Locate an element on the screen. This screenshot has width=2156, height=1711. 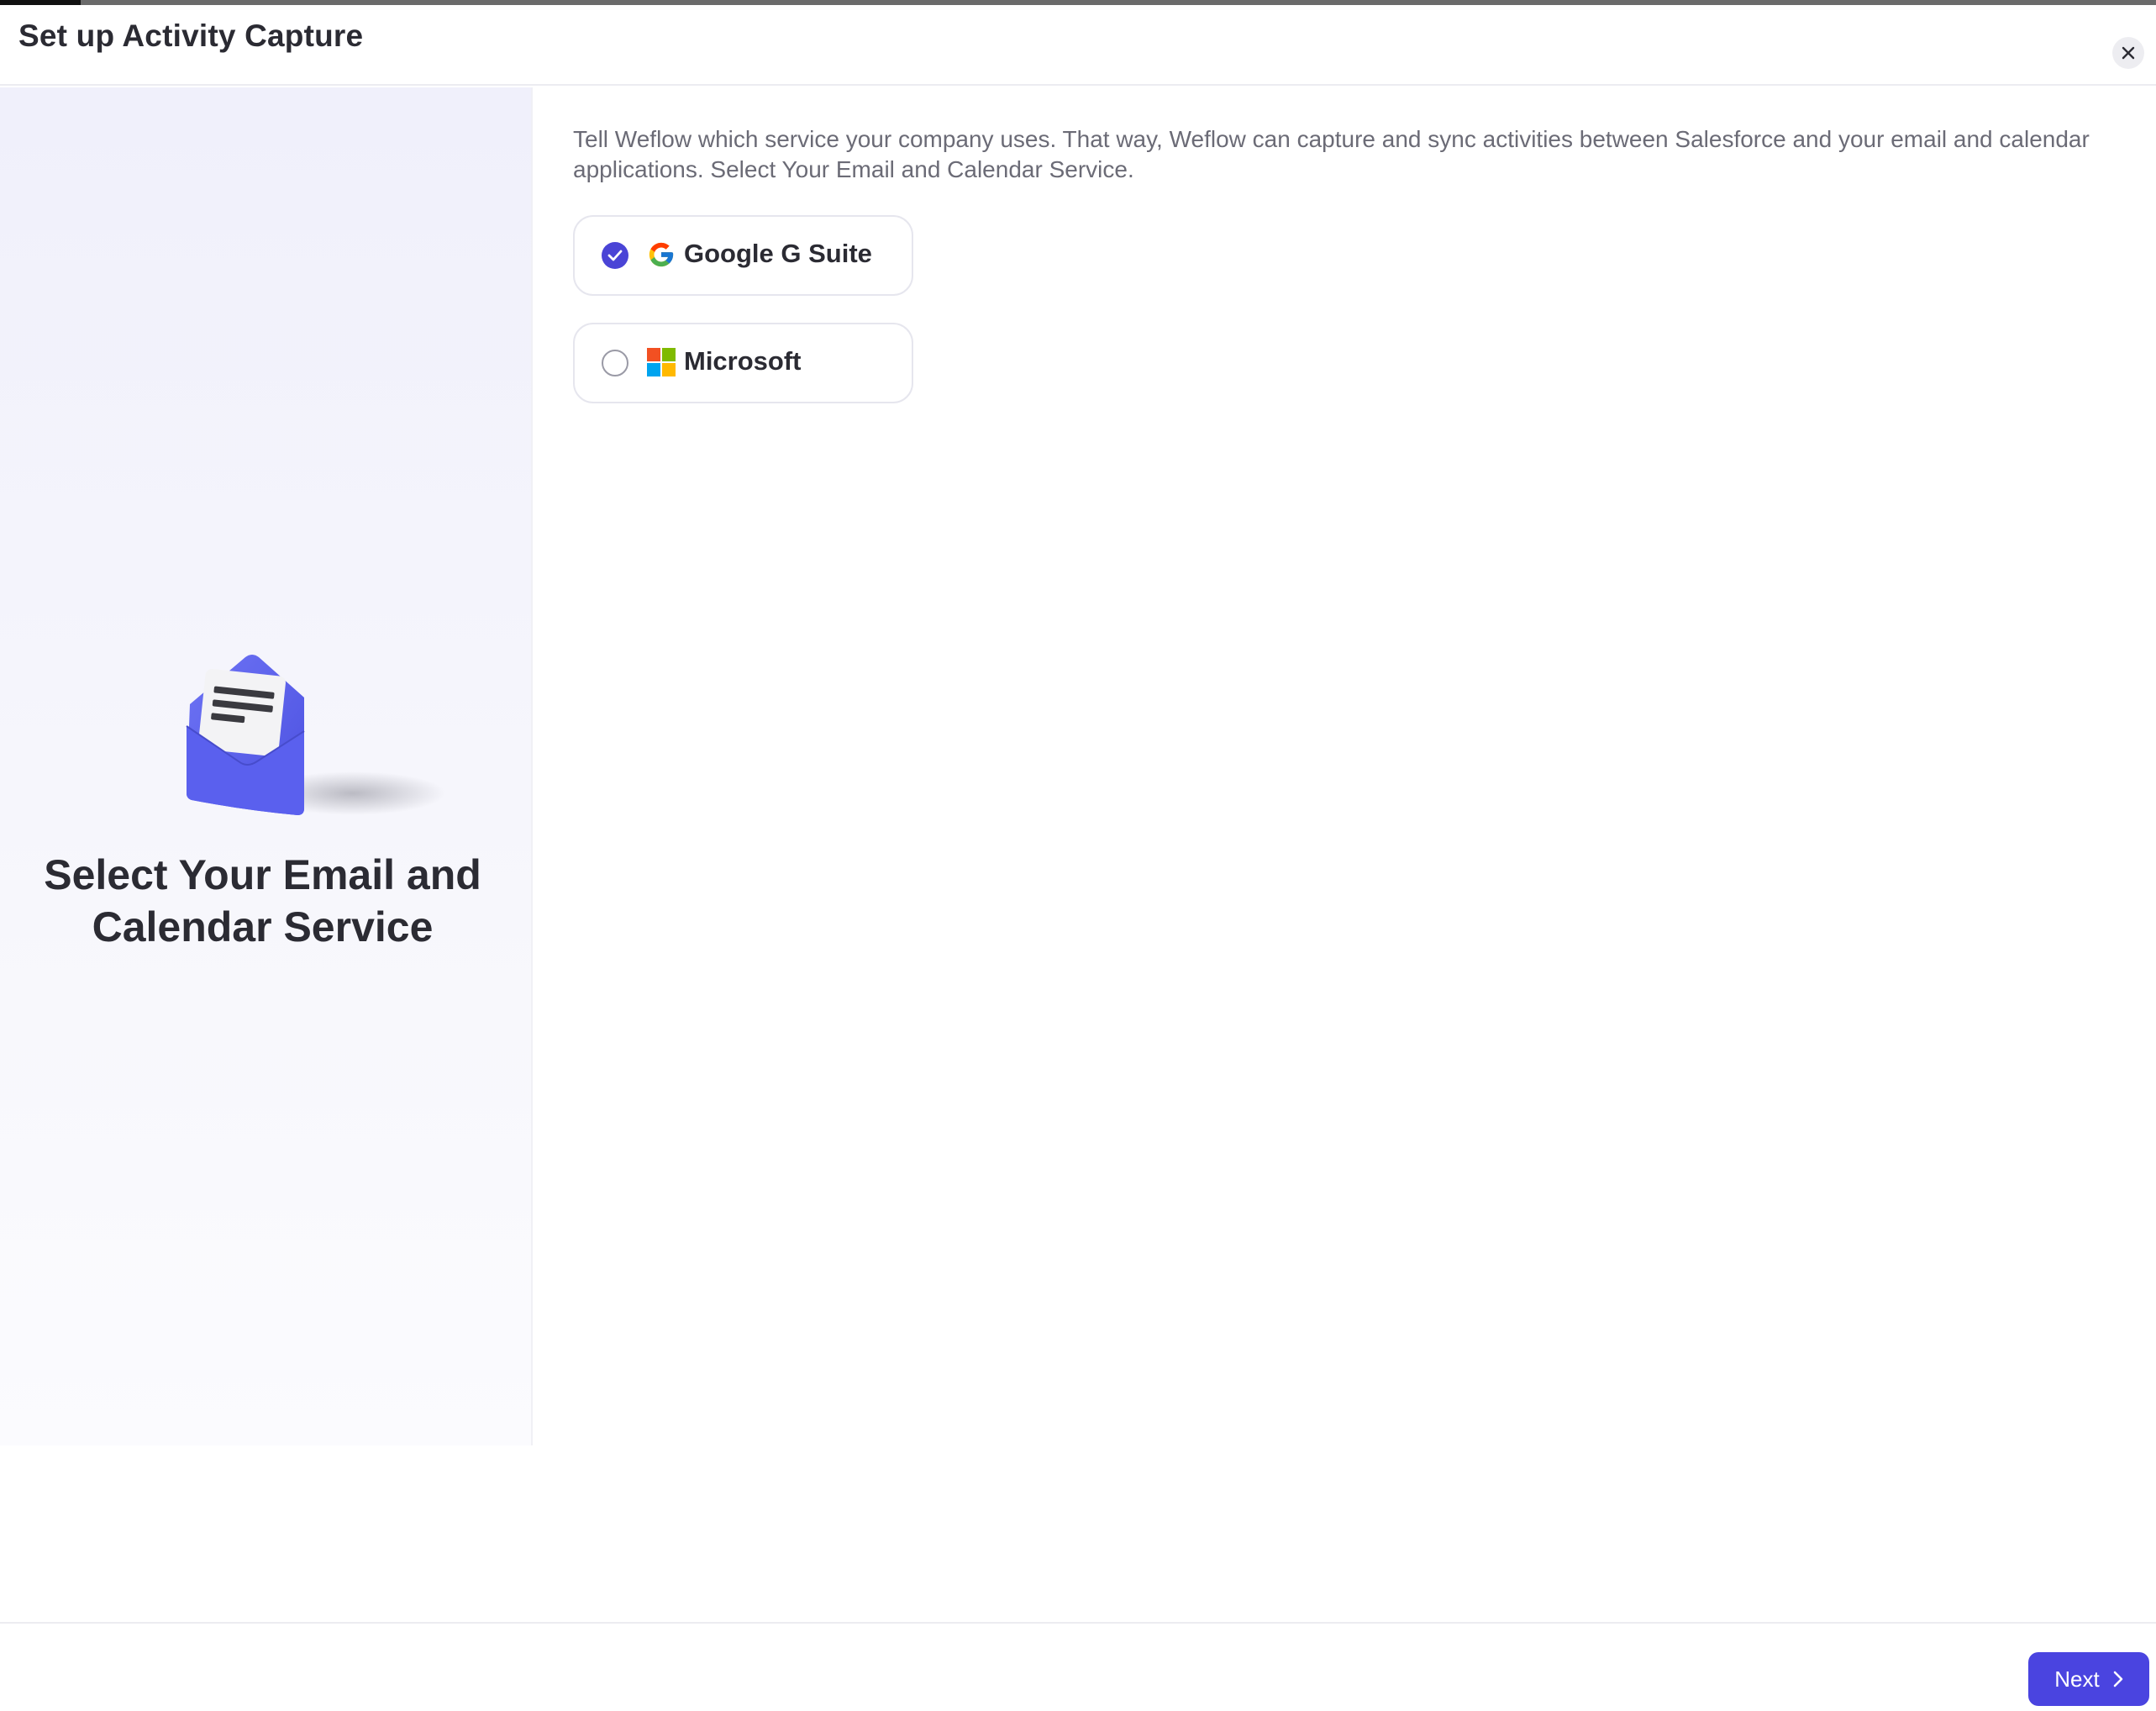
dialog-footer: Next is located at coordinates (1078, 1666).